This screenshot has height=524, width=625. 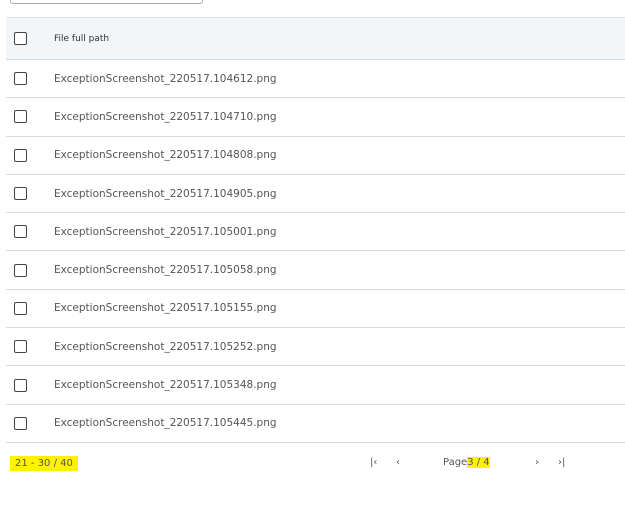 I want to click on table-row: ExceptionScreenshot_220517.104905.png, so click(x=315, y=194).